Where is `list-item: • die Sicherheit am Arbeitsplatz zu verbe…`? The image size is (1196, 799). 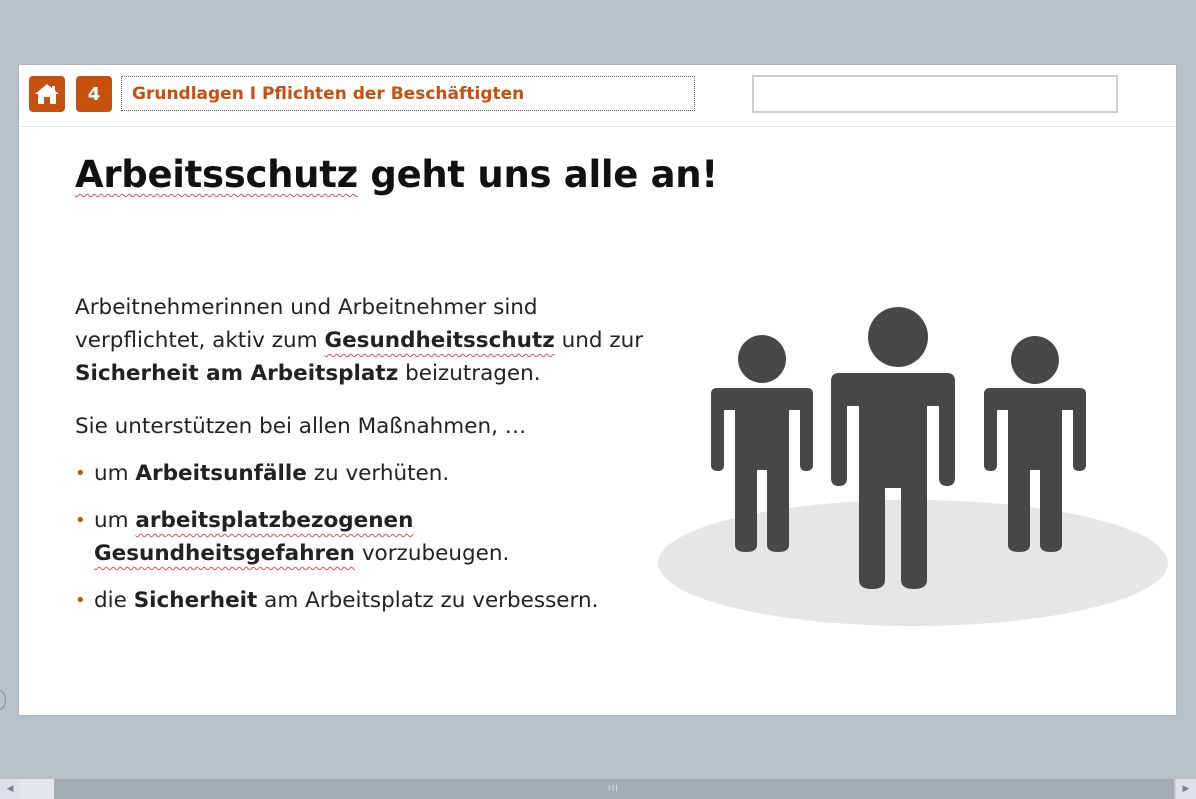
list-item: • die Sicherheit am Arbeitsplatz zu verbe… is located at coordinates (370, 600).